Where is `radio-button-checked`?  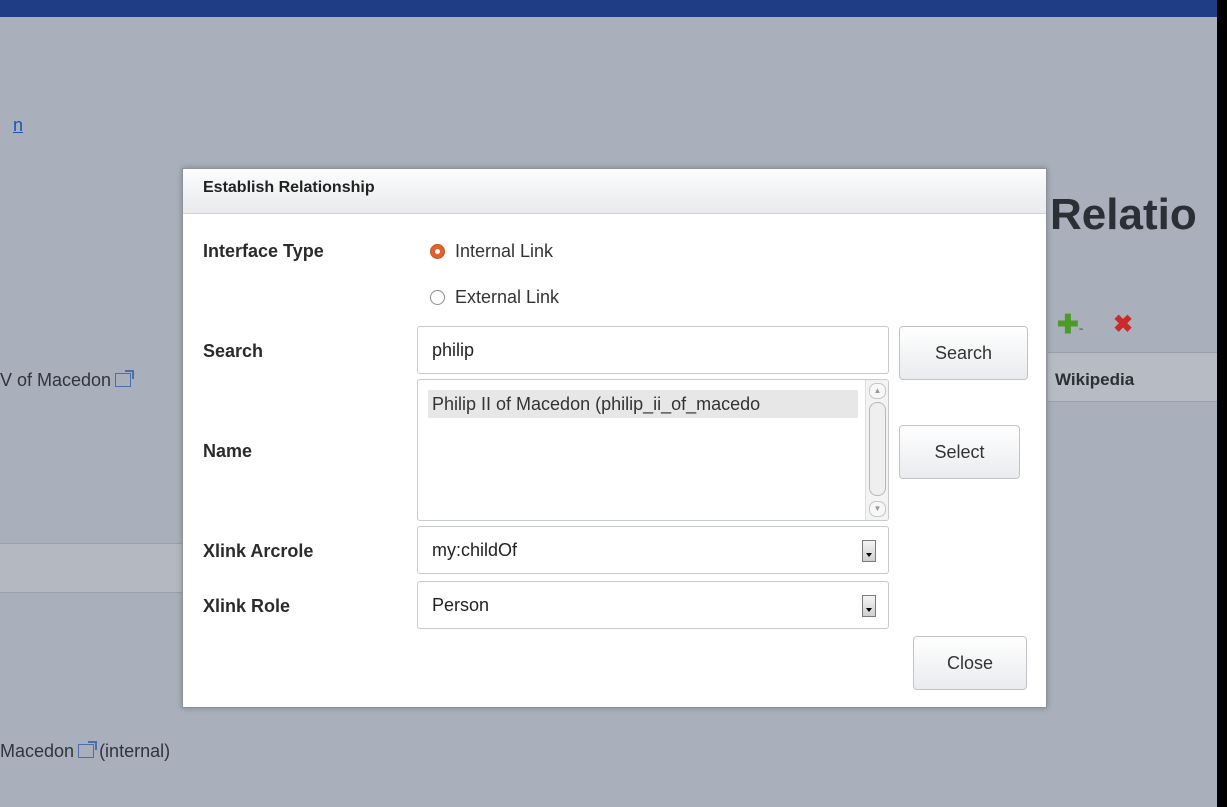 radio-button-checked is located at coordinates (437, 251).